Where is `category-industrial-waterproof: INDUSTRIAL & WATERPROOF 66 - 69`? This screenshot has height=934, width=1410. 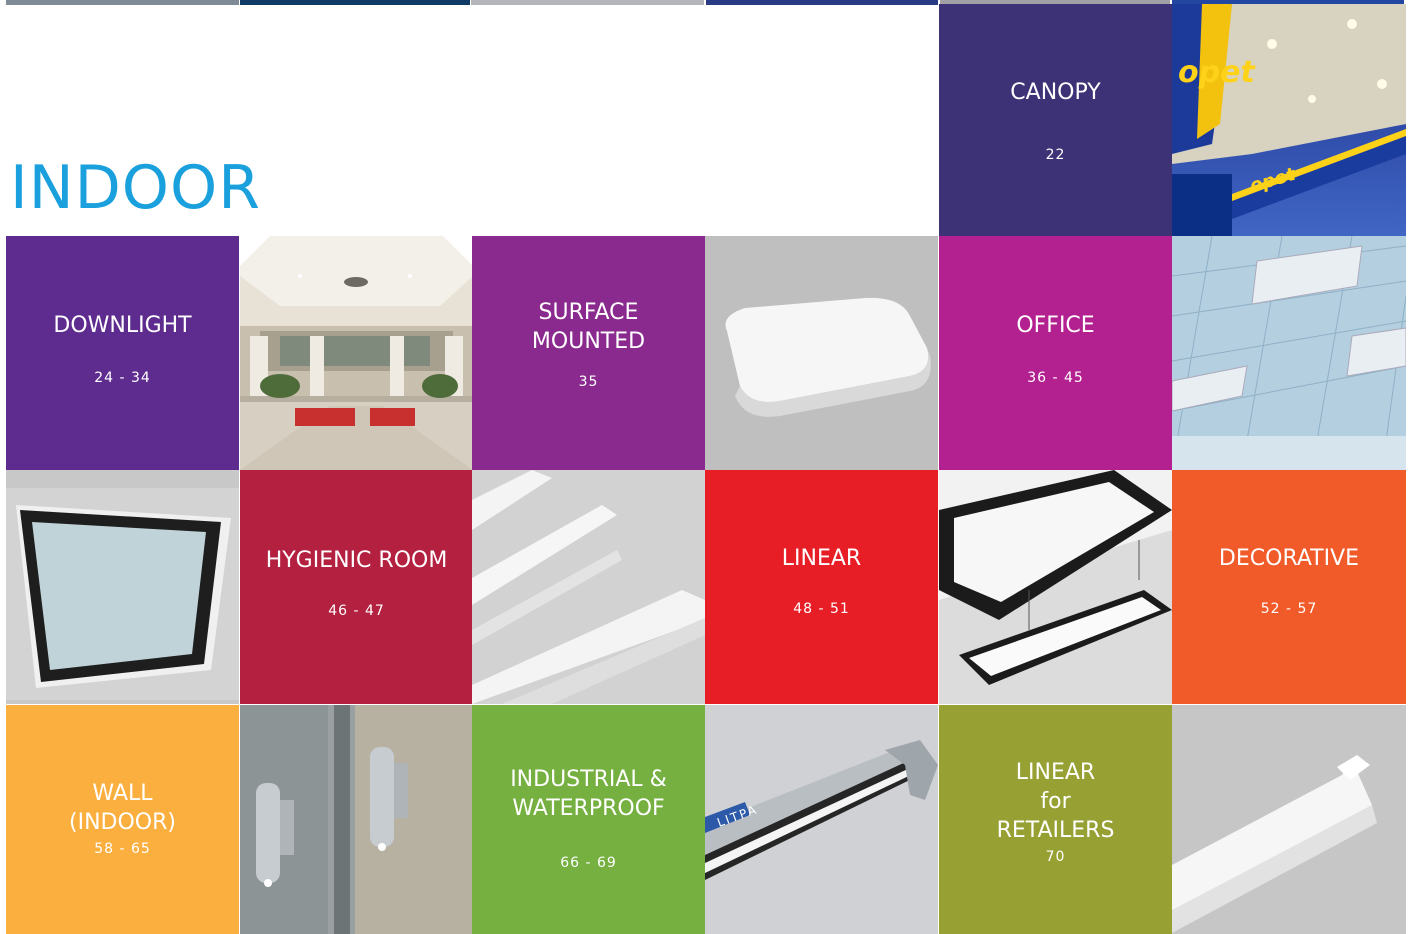 category-industrial-waterproof: INDUSTRIAL & WATERPROOF 66 - 69 is located at coordinates (588, 819).